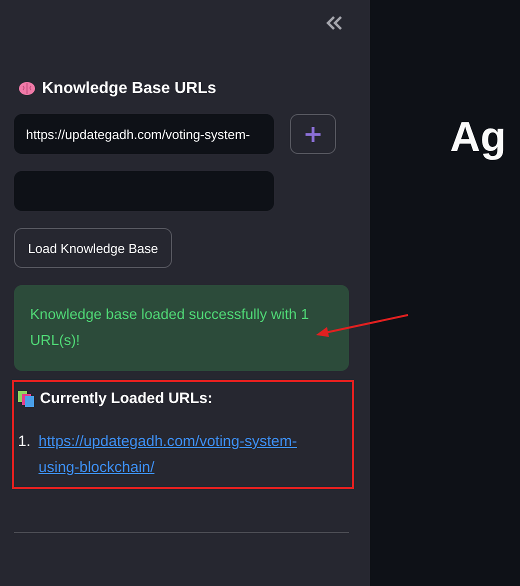  What do you see at coordinates (126, 398) in the screenshot?
I see `loaded-heading: Currently Loaded URLs:` at bounding box center [126, 398].